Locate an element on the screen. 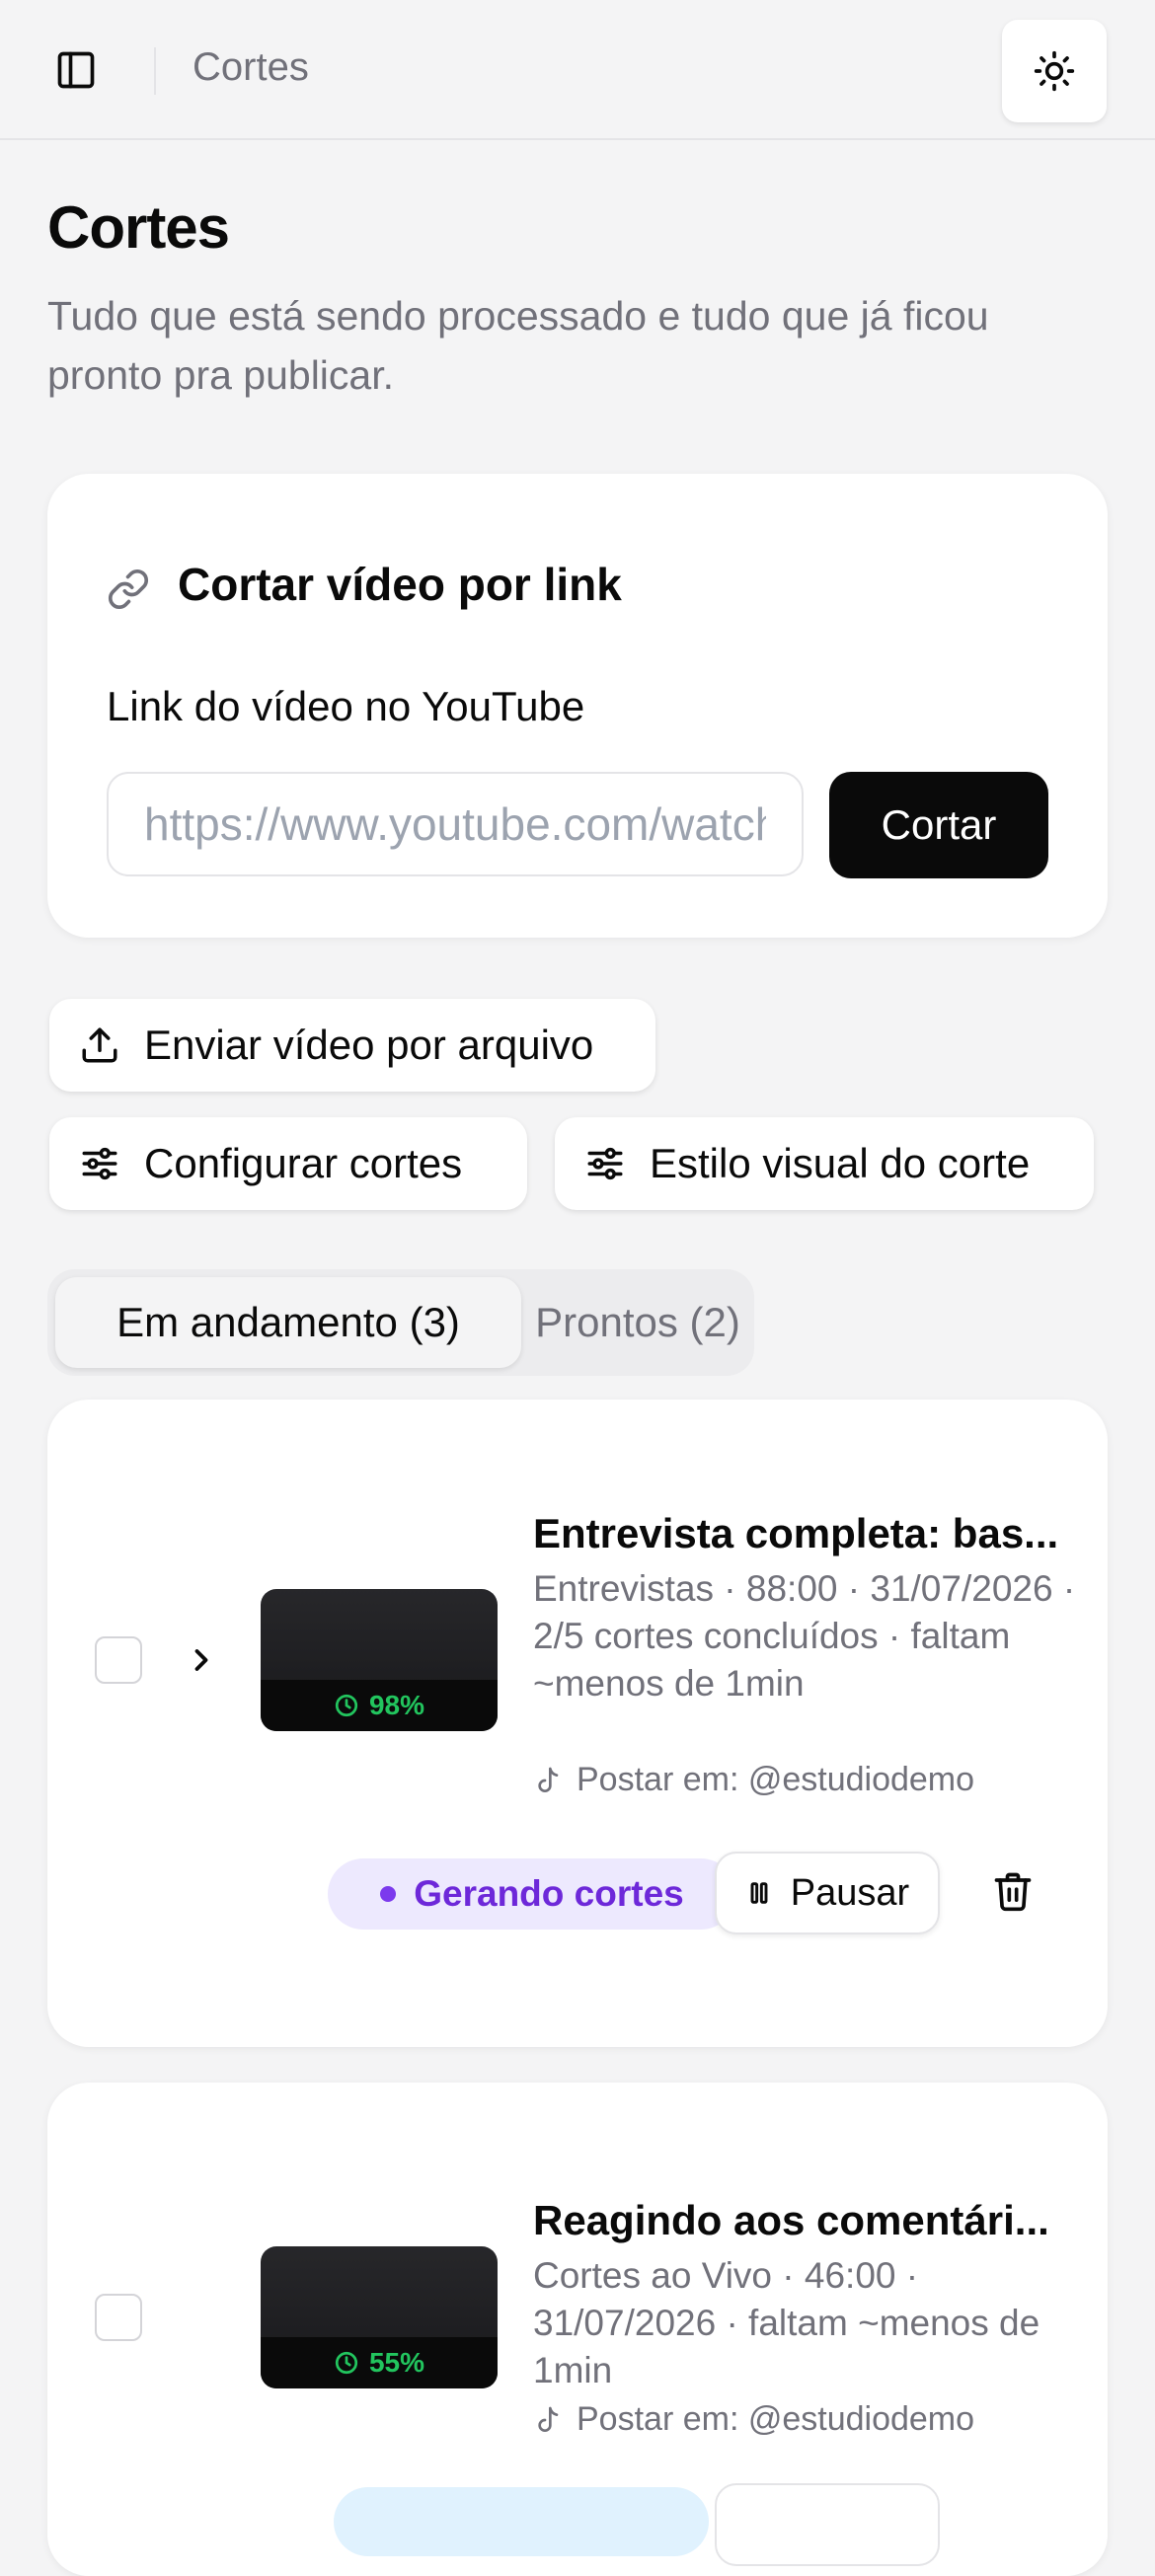  action-button is located at coordinates (827, 2524).